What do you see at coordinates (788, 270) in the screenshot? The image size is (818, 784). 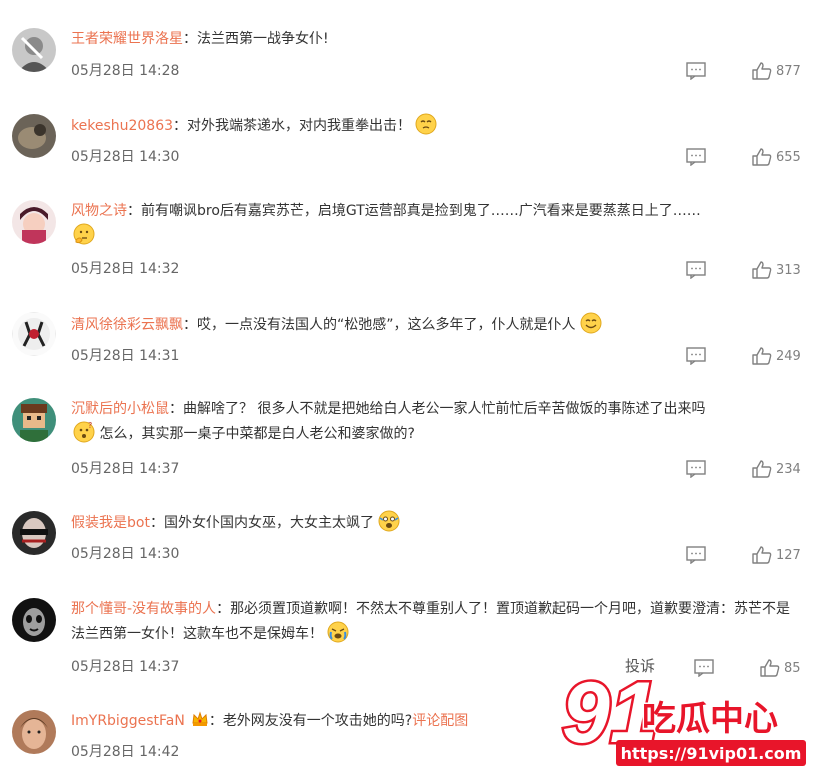 I see `like-count: 313` at bounding box center [788, 270].